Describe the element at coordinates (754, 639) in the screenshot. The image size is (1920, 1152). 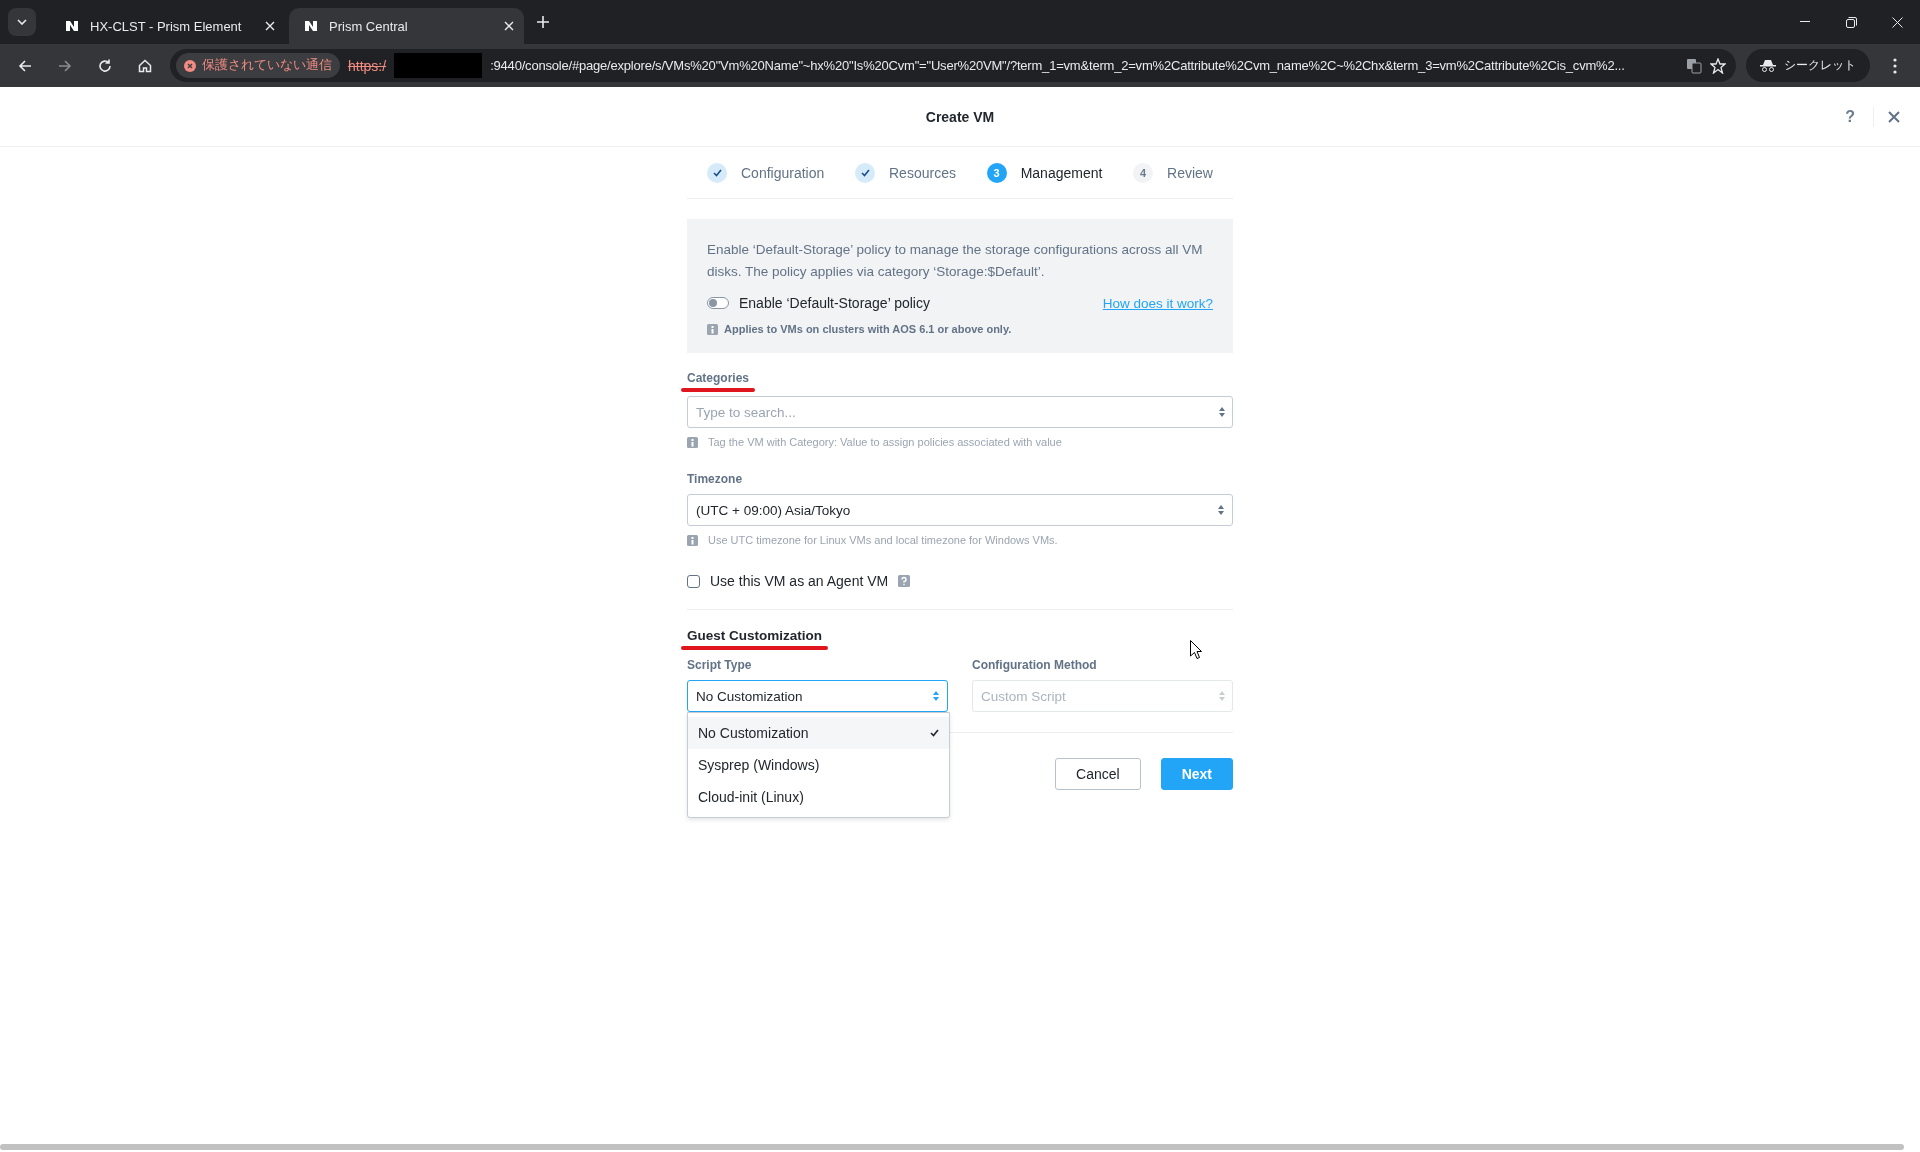
I see `section-title: Guest Customization` at that location.